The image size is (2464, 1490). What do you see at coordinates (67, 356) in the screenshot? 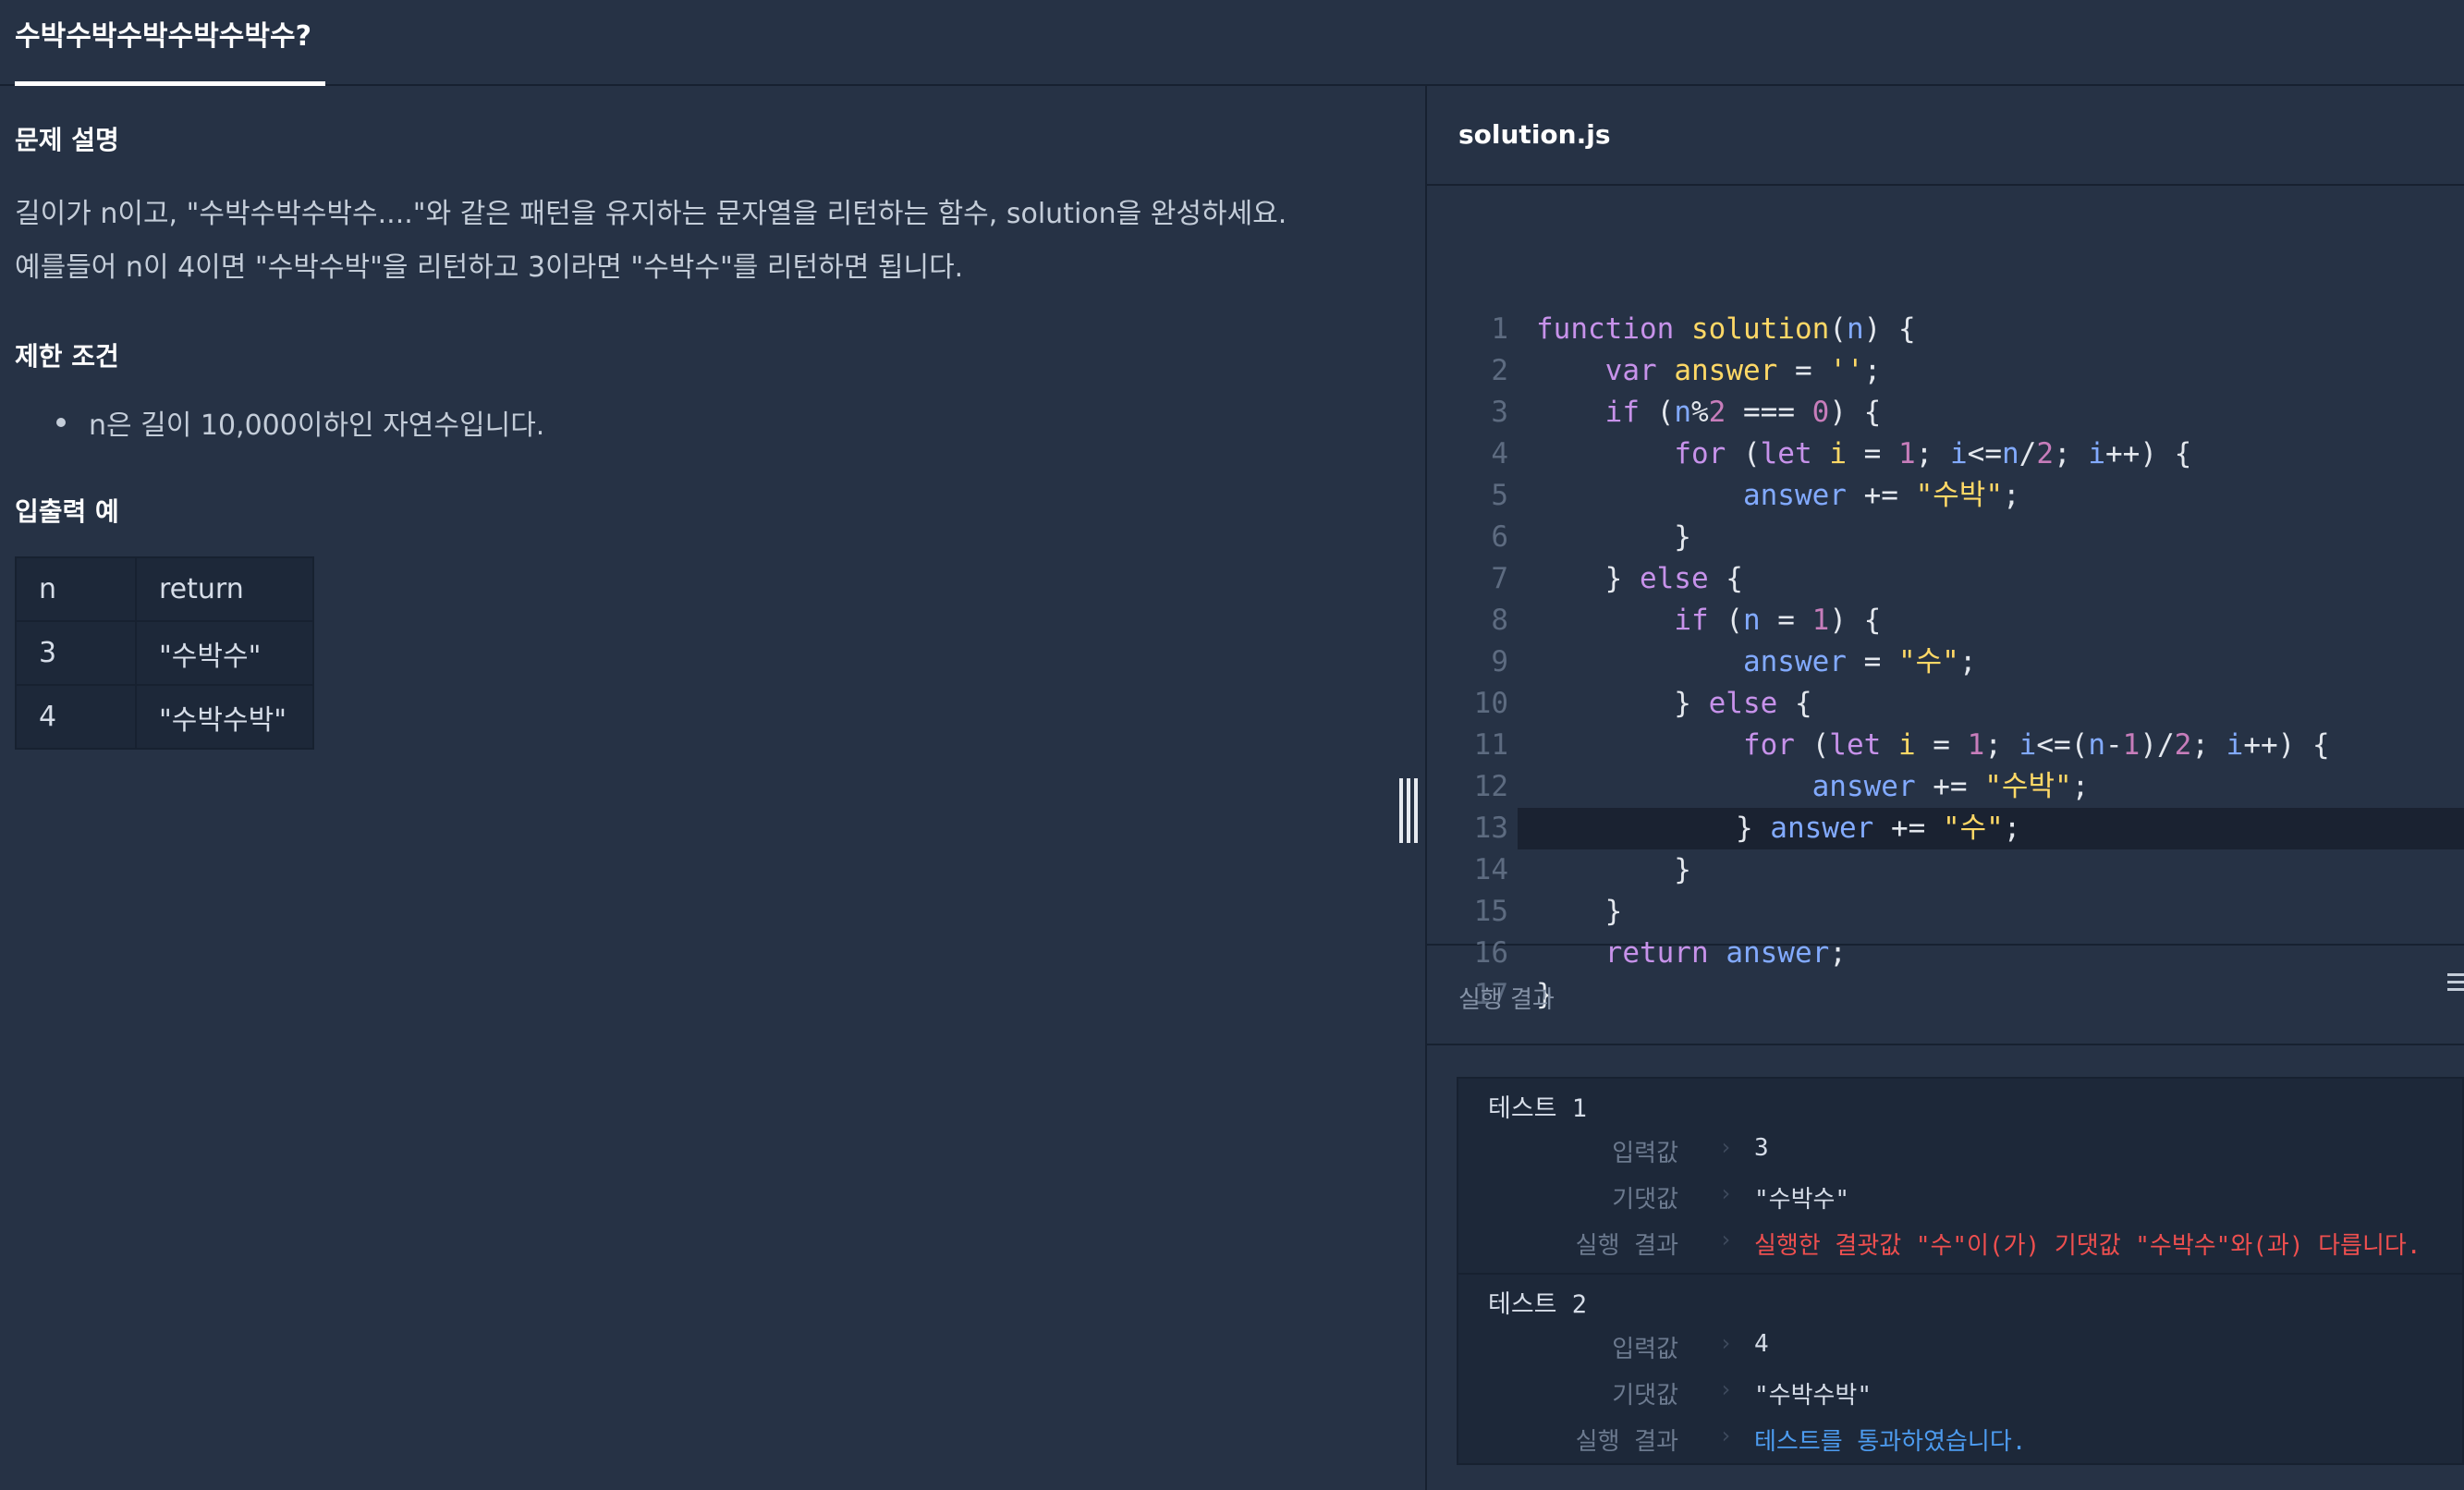
I see `constraints-title: 제한 조건` at bounding box center [67, 356].